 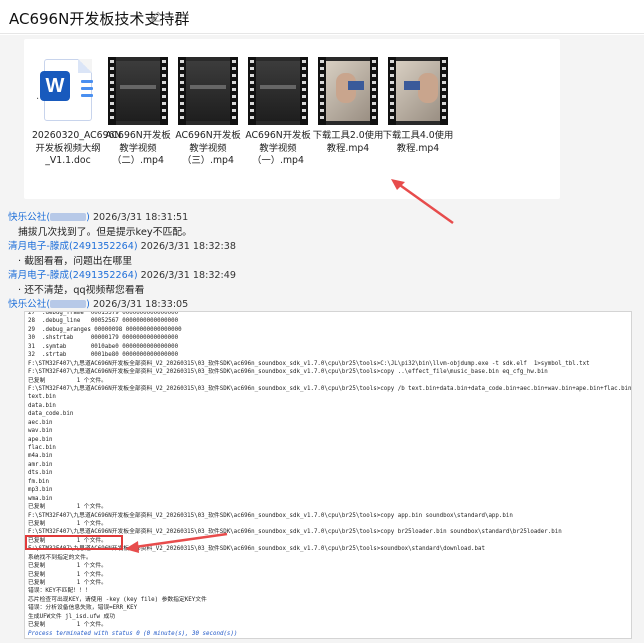 What do you see at coordinates (83, 608) in the screenshot?
I see `log-line: 错误：分析设备信息失败，错误=ERR_KEY` at bounding box center [83, 608].